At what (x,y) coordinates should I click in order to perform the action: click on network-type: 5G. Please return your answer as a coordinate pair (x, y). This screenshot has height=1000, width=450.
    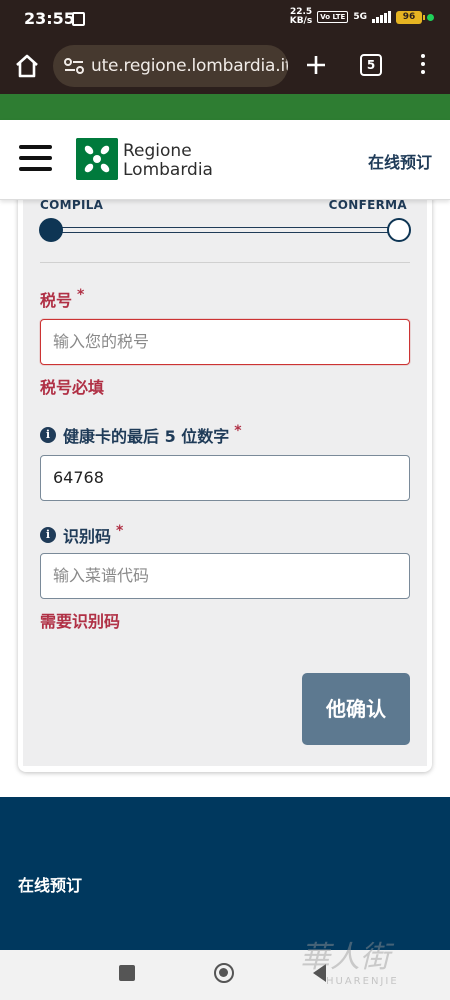
    Looking at the image, I should click on (360, 17).